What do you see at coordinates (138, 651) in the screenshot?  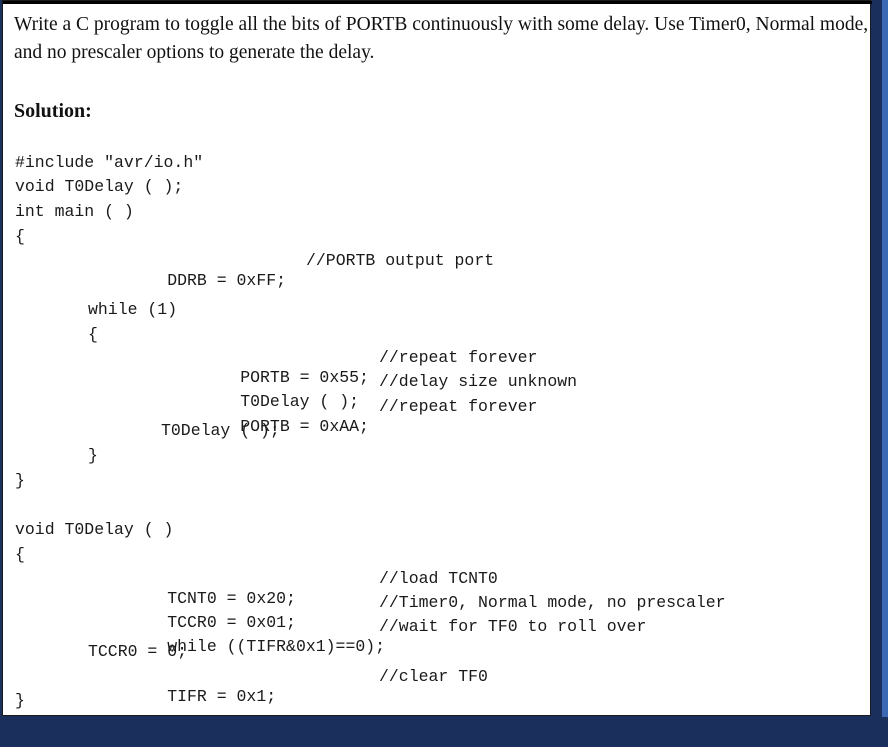 I see `code-line-19: TCCR0 = 0;` at bounding box center [138, 651].